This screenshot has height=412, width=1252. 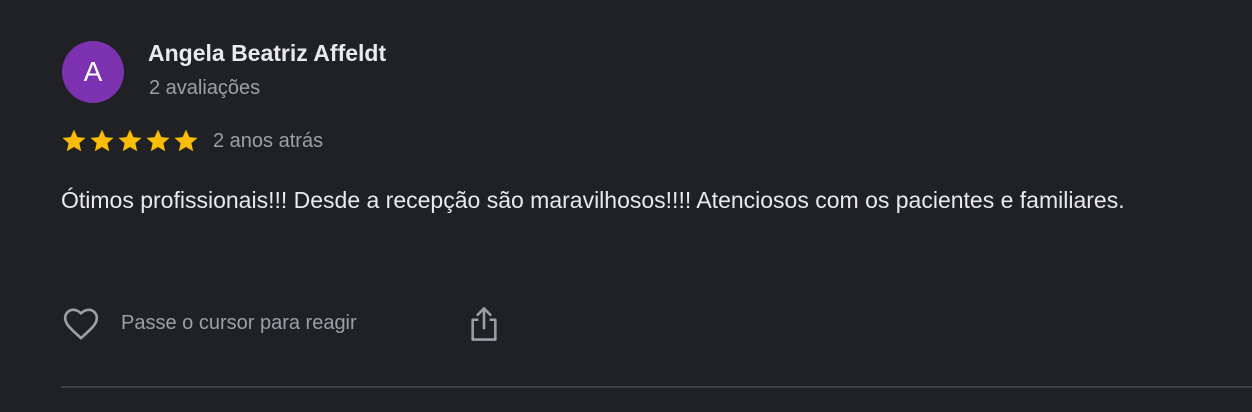 I want to click on avatar: A, so click(x=93, y=72).